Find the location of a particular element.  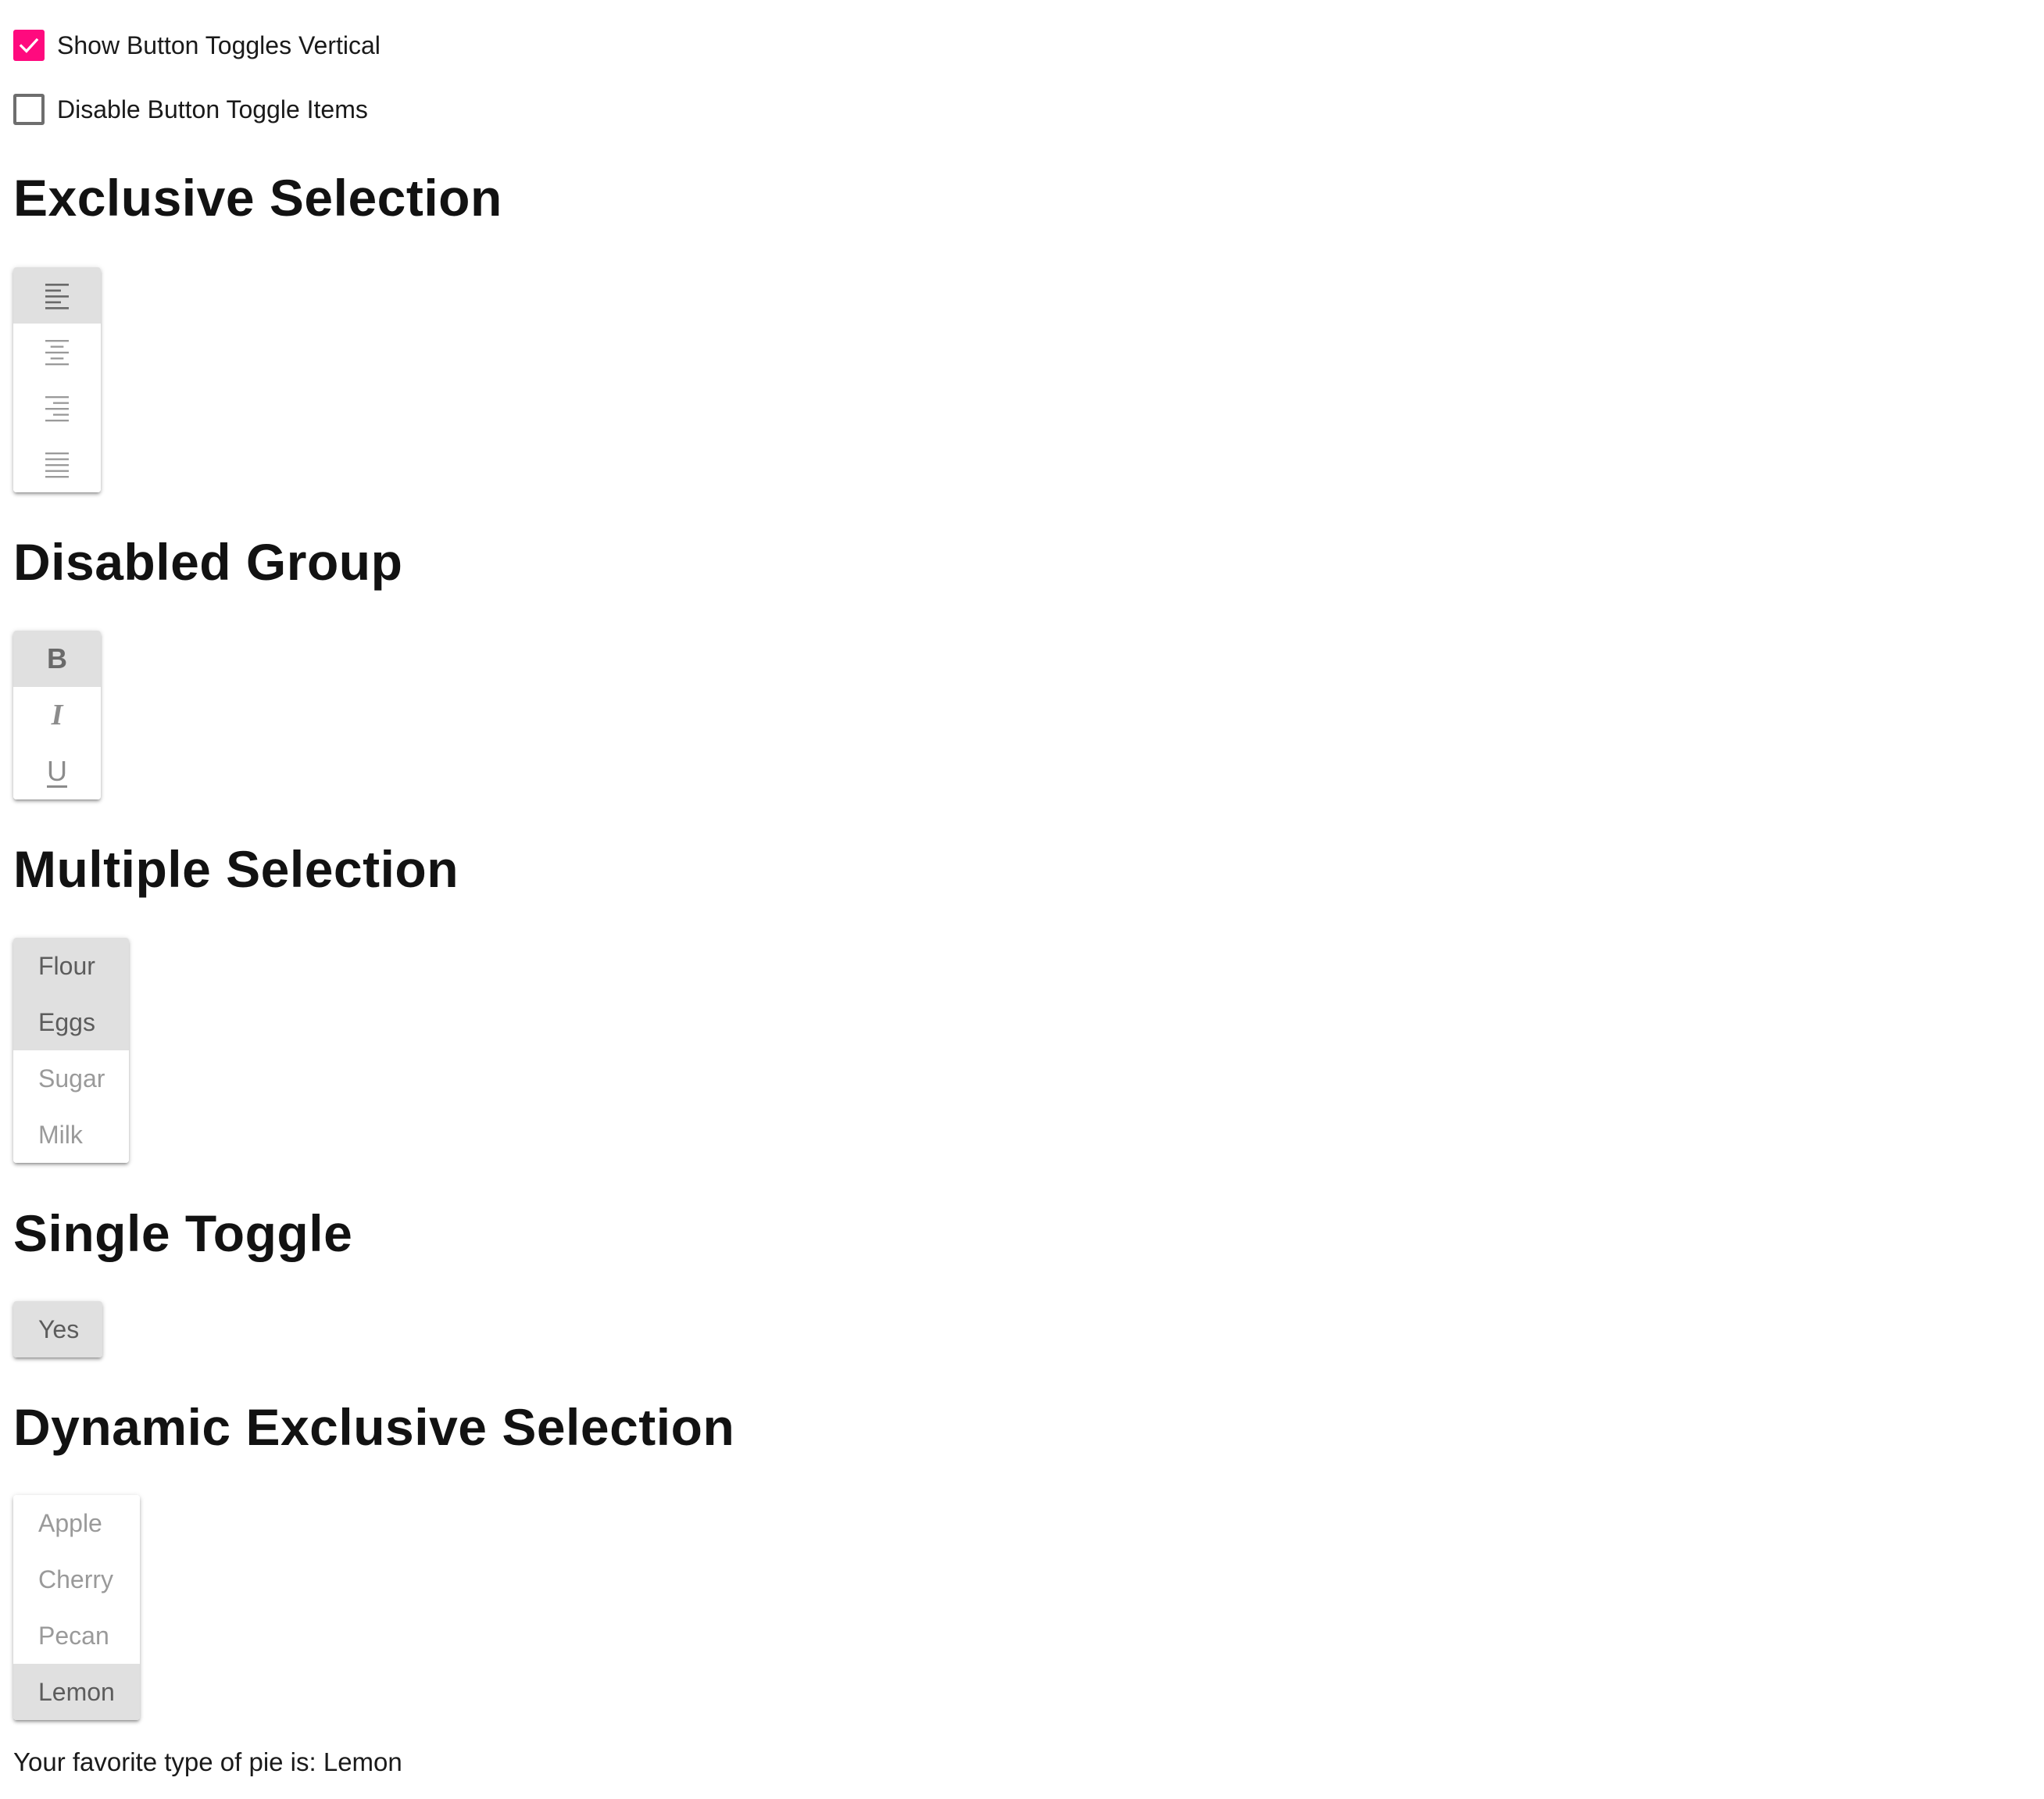

format-align-right-icon is located at coordinates (57, 409).